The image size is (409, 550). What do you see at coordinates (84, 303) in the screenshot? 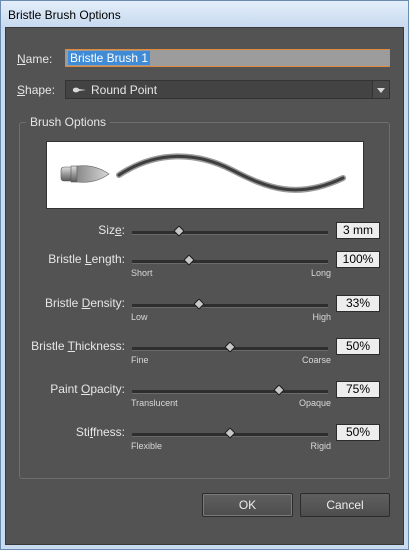
I see `slider-label: Bristle Density:` at bounding box center [84, 303].